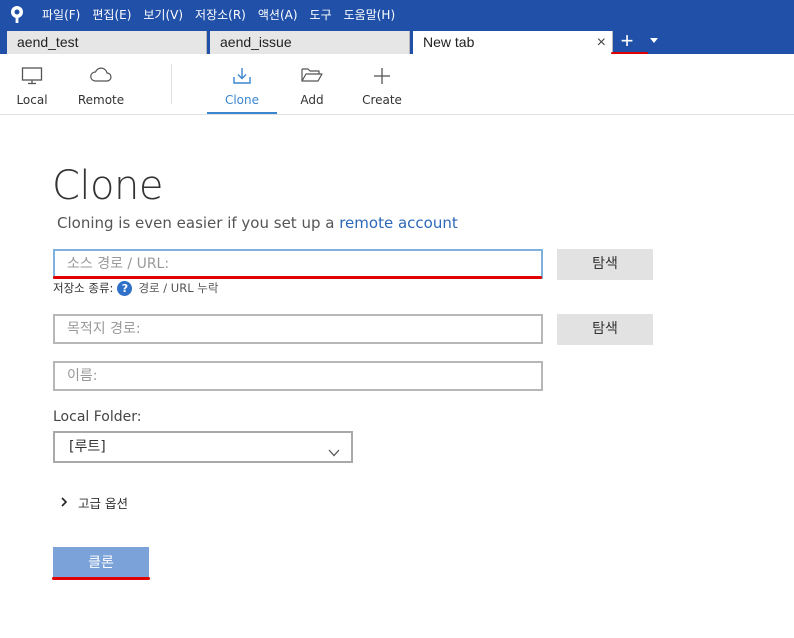 The width and height of the screenshot is (794, 638). What do you see at coordinates (103, 503) in the screenshot?
I see `advanced-options-label: 고급 옵션` at bounding box center [103, 503].